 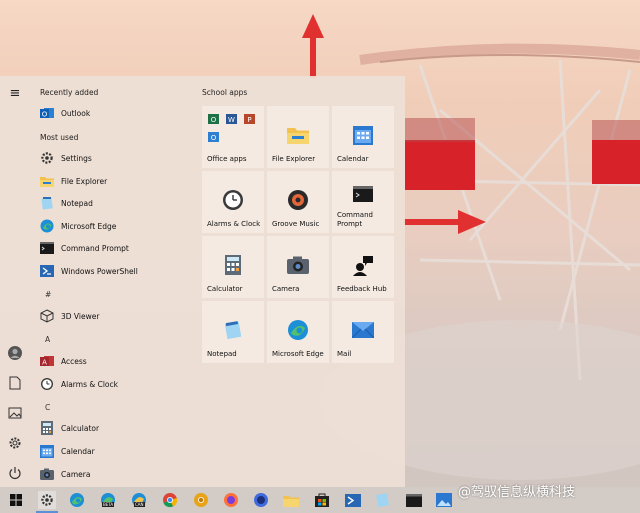 What do you see at coordinates (517, 492) in the screenshot?
I see `watermark-text: @驾驭信息纵横科技` at bounding box center [517, 492].